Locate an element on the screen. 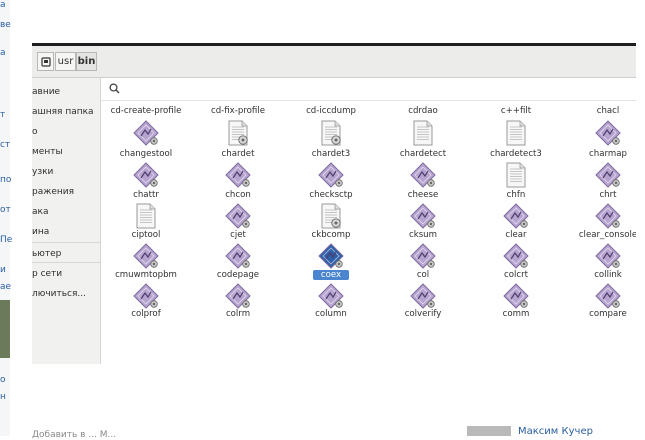  file-label: cd-iccdump is located at coordinates (331, 111).